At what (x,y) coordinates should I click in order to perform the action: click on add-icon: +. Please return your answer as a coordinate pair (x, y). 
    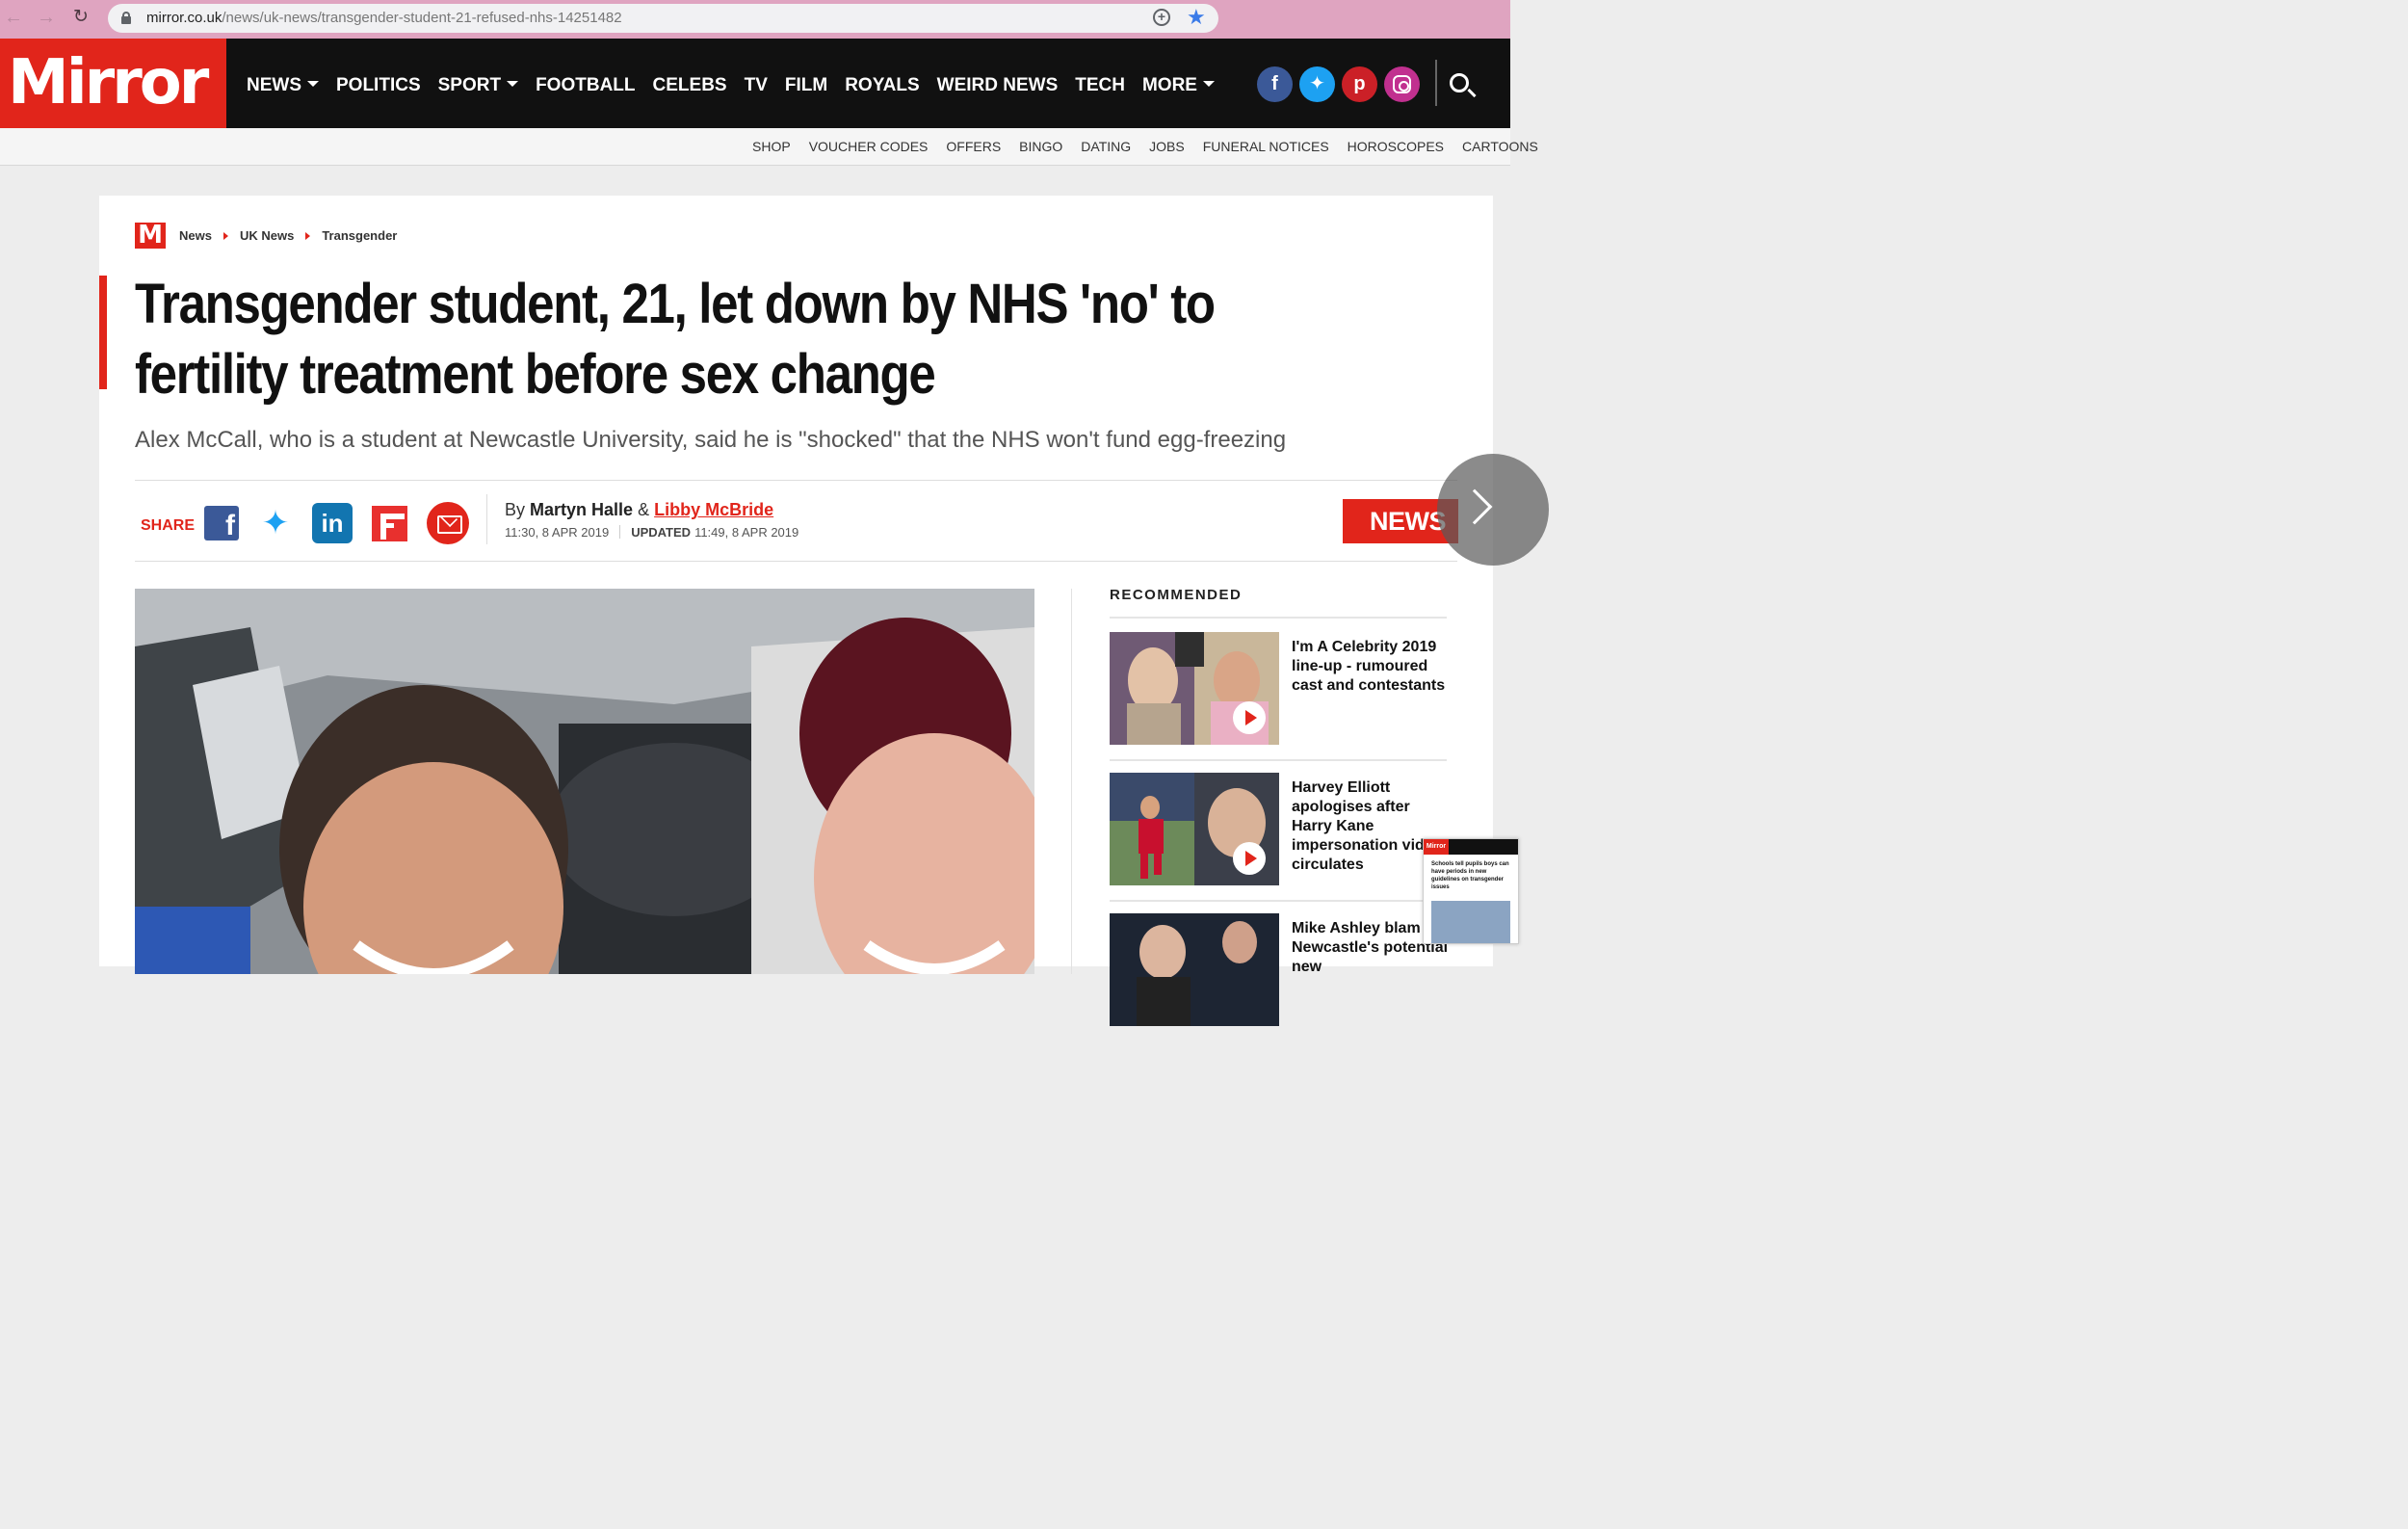
    Looking at the image, I should click on (1161, 17).